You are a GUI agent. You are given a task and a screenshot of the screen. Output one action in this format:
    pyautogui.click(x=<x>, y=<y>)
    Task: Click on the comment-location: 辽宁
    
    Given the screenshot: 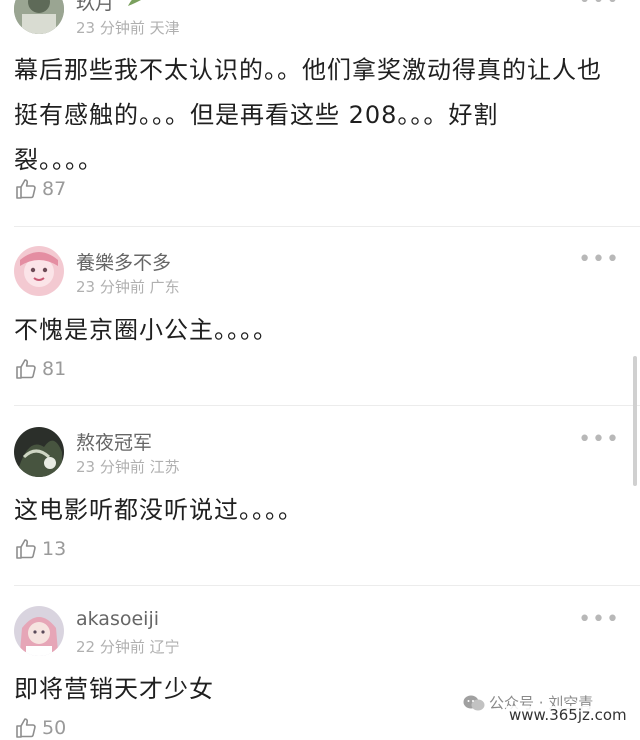 What is the action you would take?
    pyautogui.click(x=164, y=647)
    